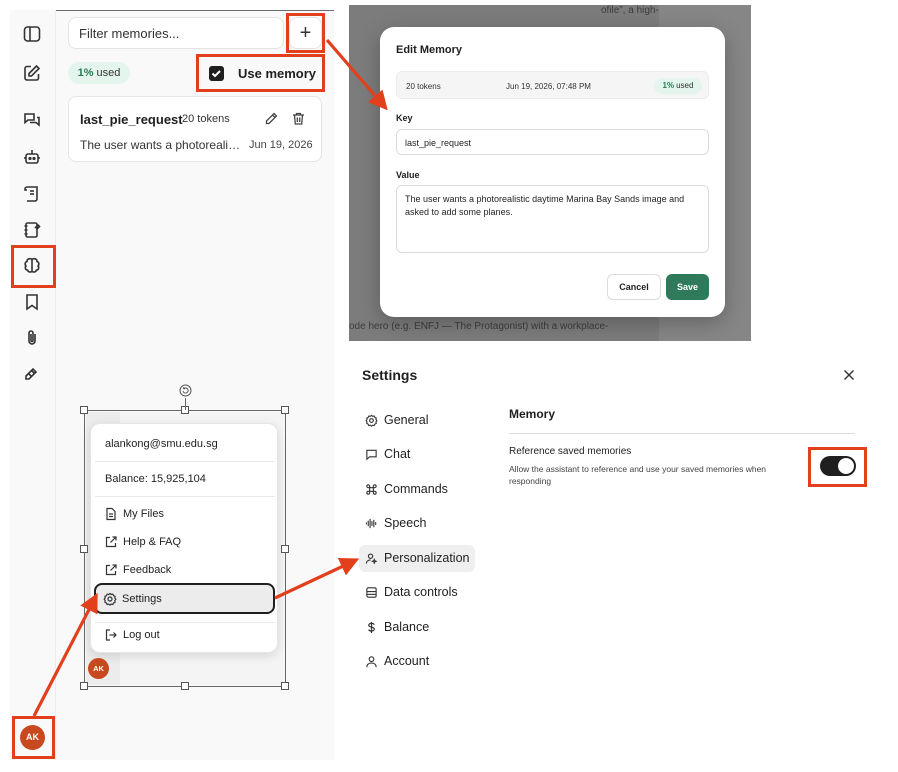 This screenshot has height=772, width=898. I want to click on arrow-to-personalization, so click(317, 579).